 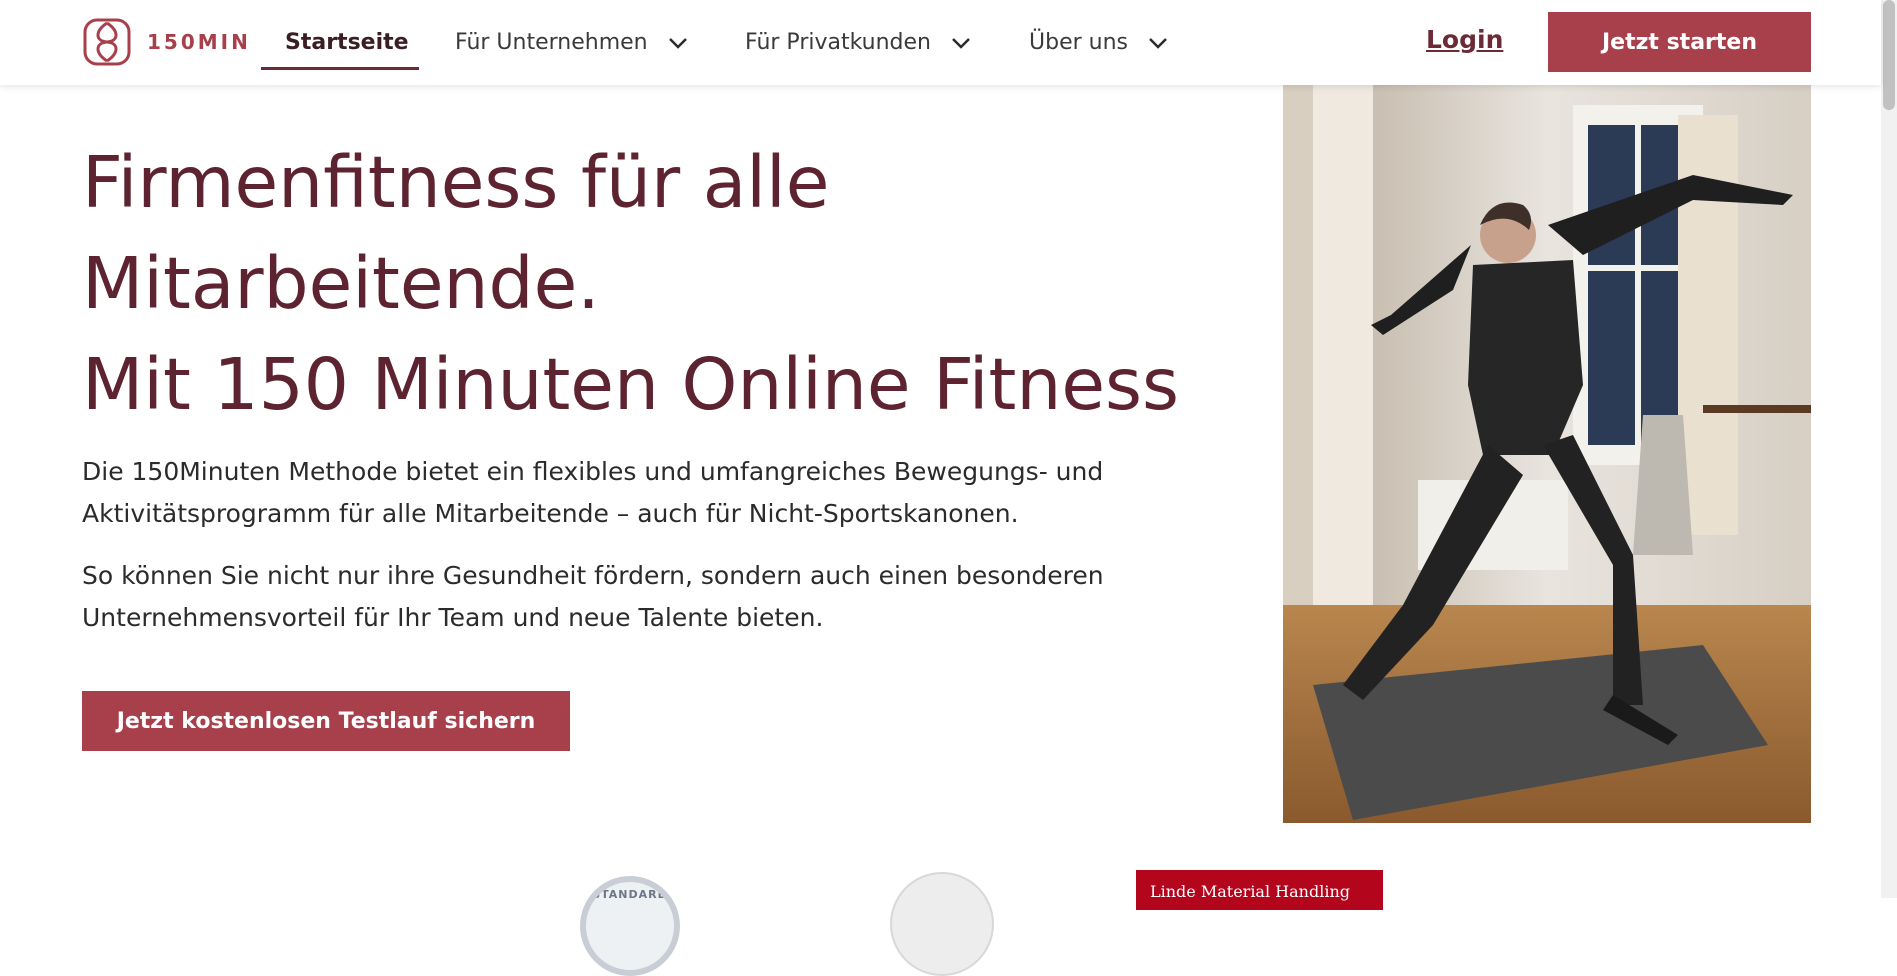 I want to click on linde-partner-logo: Linde Material Handling, so click(x=1259, y=890).